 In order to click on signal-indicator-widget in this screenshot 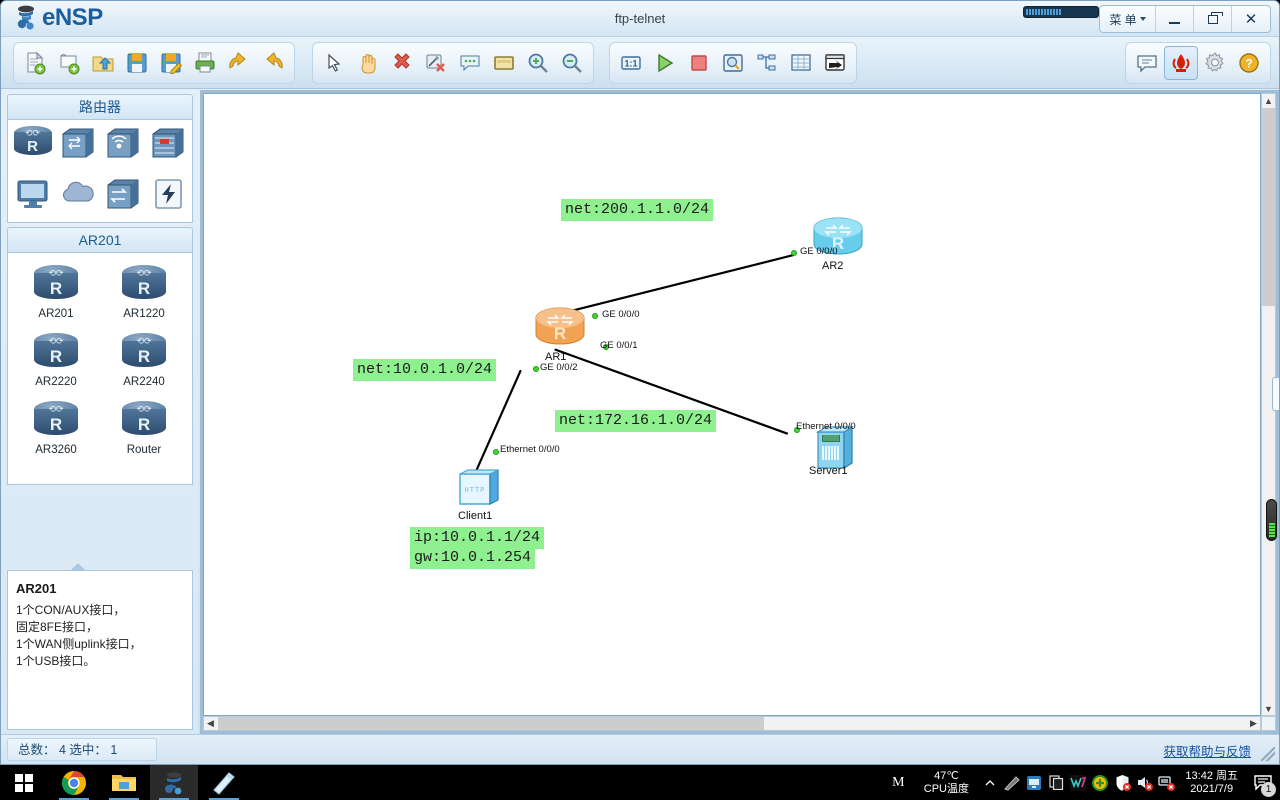, I will do `click(1271, 520)`.